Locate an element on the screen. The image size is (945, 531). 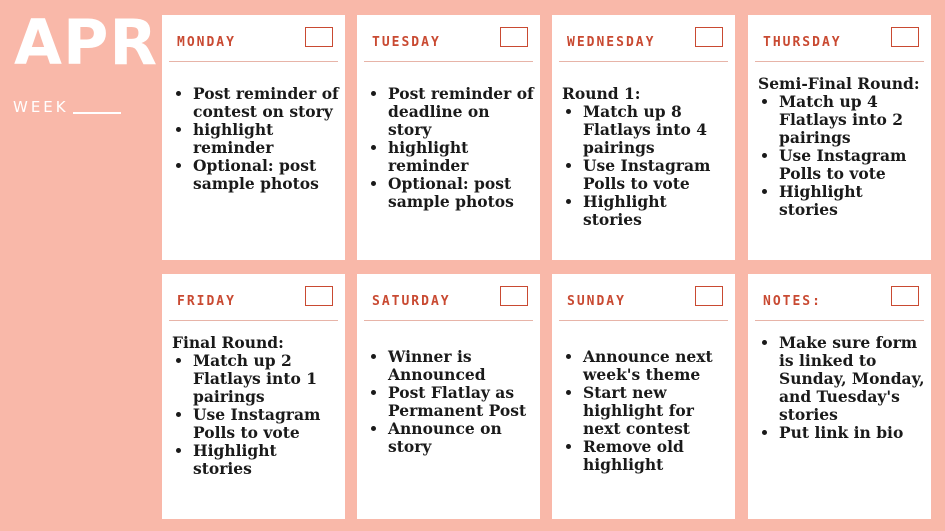
task-item: Winner is Announced is located at coordinates (461, 366).